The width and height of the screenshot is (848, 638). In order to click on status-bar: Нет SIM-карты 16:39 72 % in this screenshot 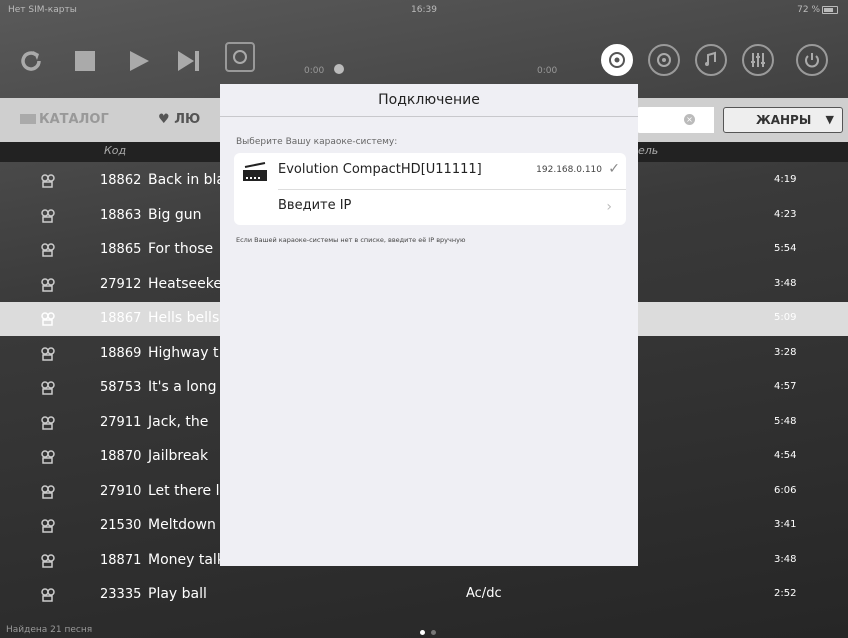, I will do `click(424, 10)`.